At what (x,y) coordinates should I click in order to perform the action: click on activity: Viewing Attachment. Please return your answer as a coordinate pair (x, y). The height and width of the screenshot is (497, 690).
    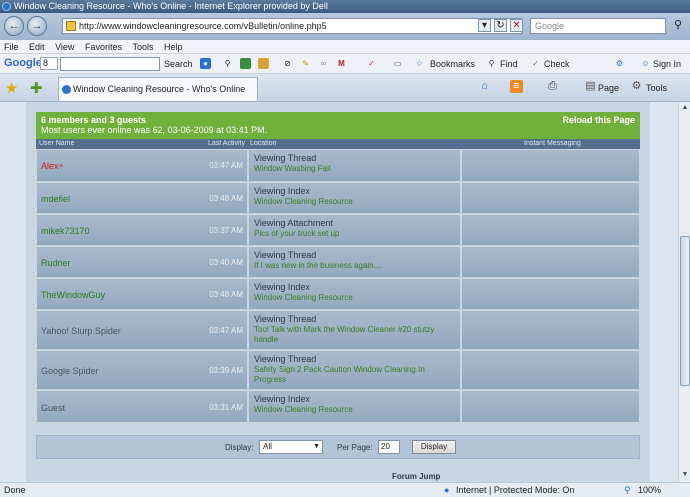
    Looking at the image, I should click on (293, 223).